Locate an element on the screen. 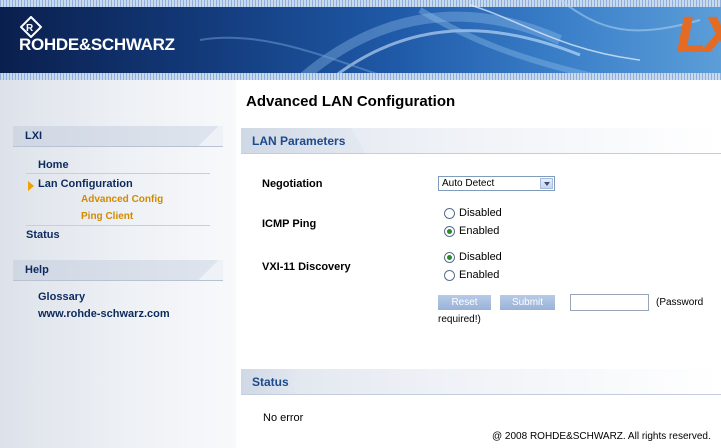  section-title-status: Status is located at coordinates (270, 382).